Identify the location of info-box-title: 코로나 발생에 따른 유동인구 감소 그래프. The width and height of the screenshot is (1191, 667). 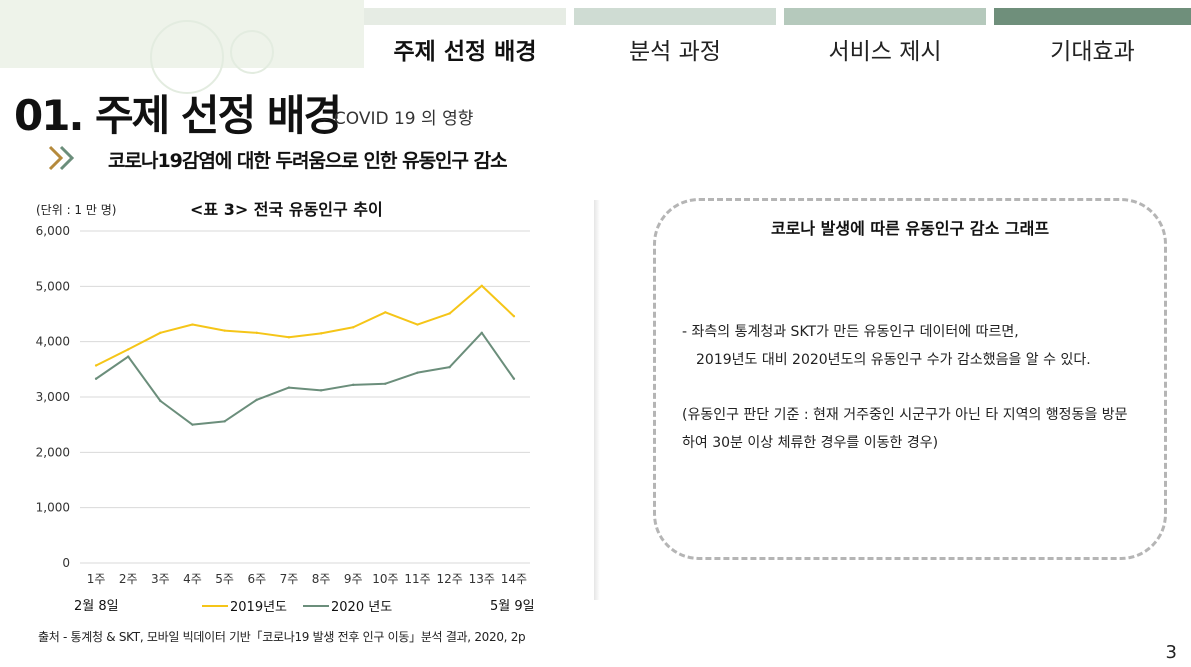
(910, 228).